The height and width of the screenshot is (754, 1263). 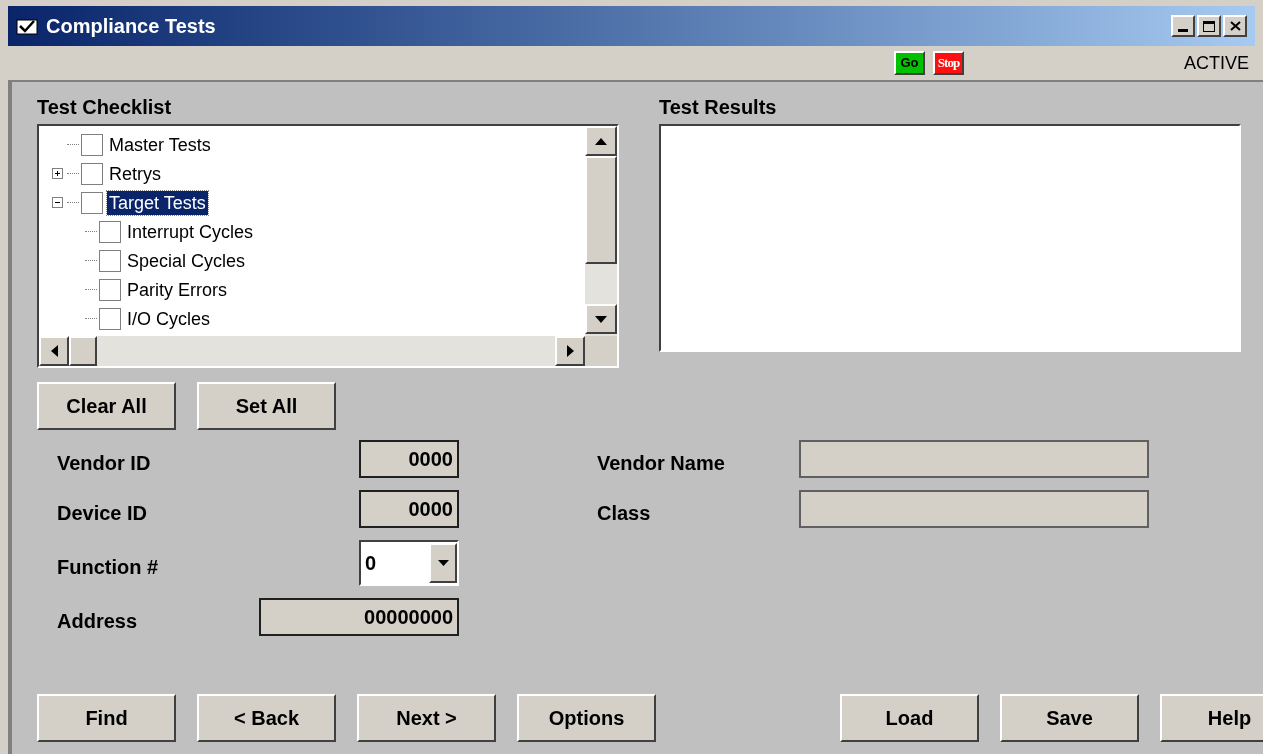 What do you see at coordinates (601, 351) in the screenshot?
I see `scrollbar-corner` at bounding box center [601, 351].